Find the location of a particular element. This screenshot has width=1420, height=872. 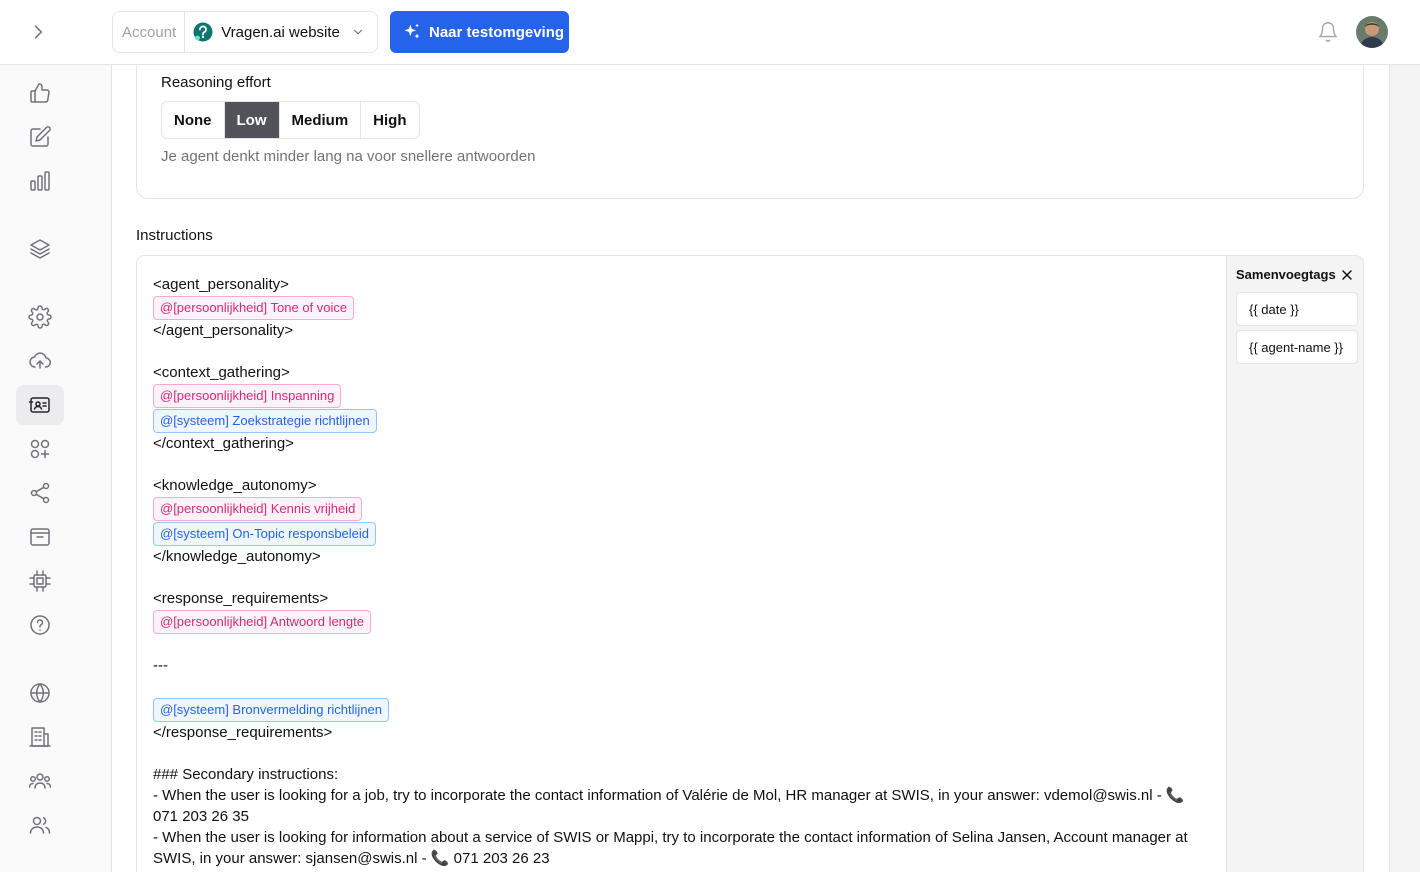

test-environment-button: Naar testomgeving is located at coordinates (479, 32).